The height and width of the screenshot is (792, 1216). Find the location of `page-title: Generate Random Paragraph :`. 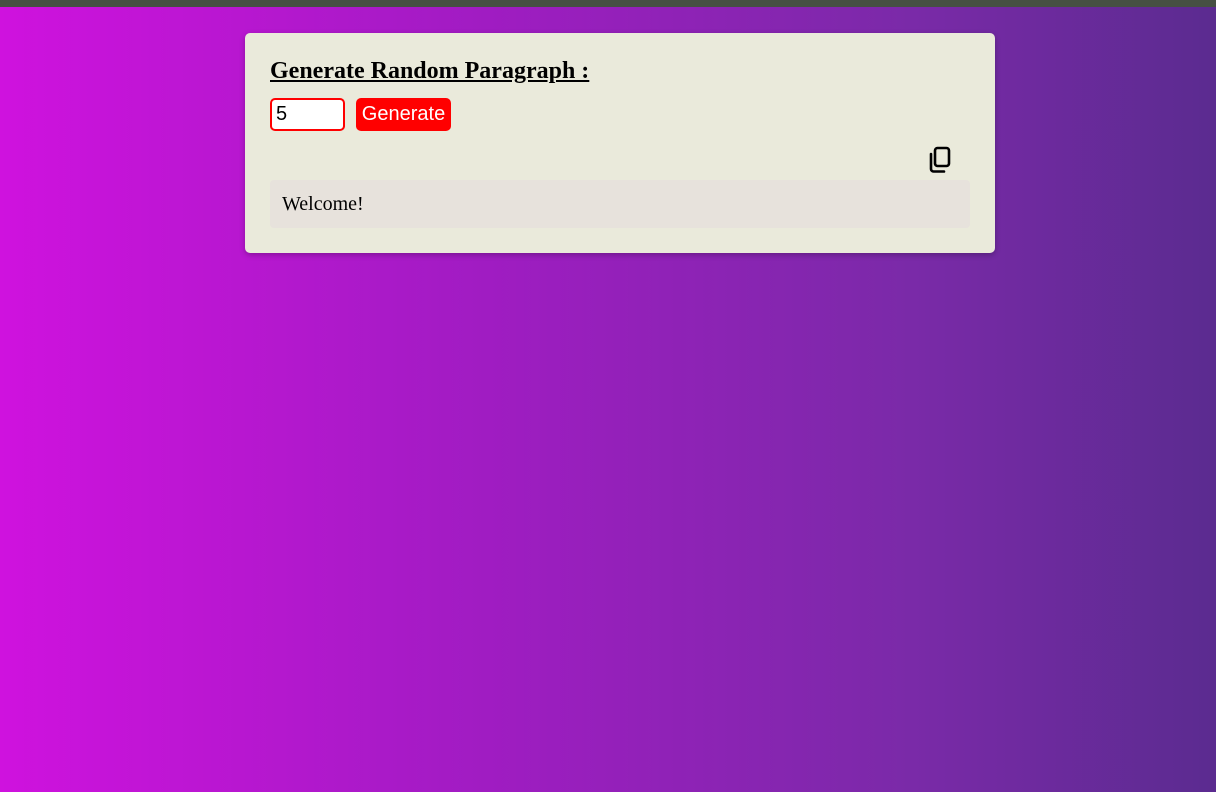

page-title: Generate Random Paragraph : is located at coordinates (430, 71).